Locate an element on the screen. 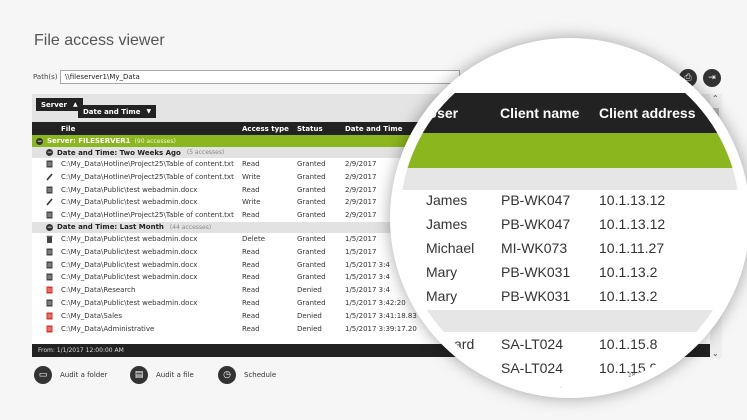 The image size is (747, 420). zoom-cell-client-address: 10.1.13.12 is located at coordinates (632, 200).